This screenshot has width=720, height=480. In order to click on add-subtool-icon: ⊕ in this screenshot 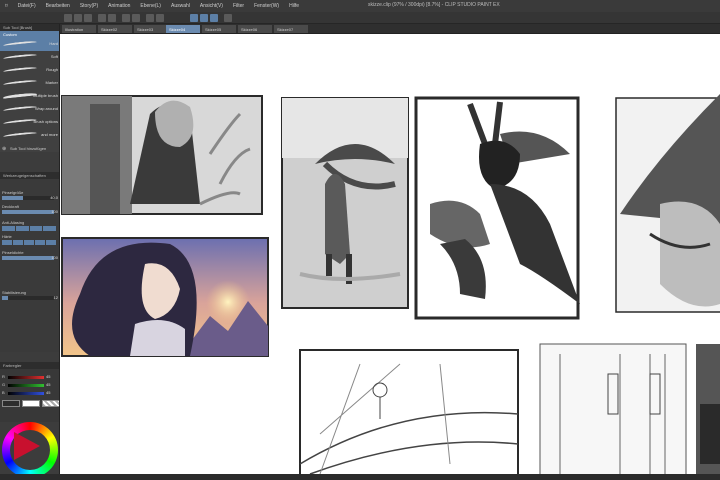, I will do `click(4, 149)`.